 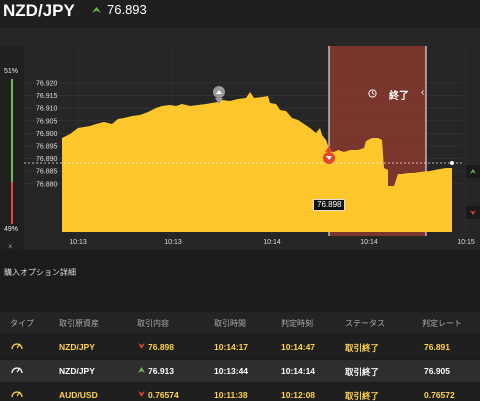 What do you see at coordinates (473, 212) in the screenshot?
I see `right-down-arrow-icon` at bounding box center [473, 212].